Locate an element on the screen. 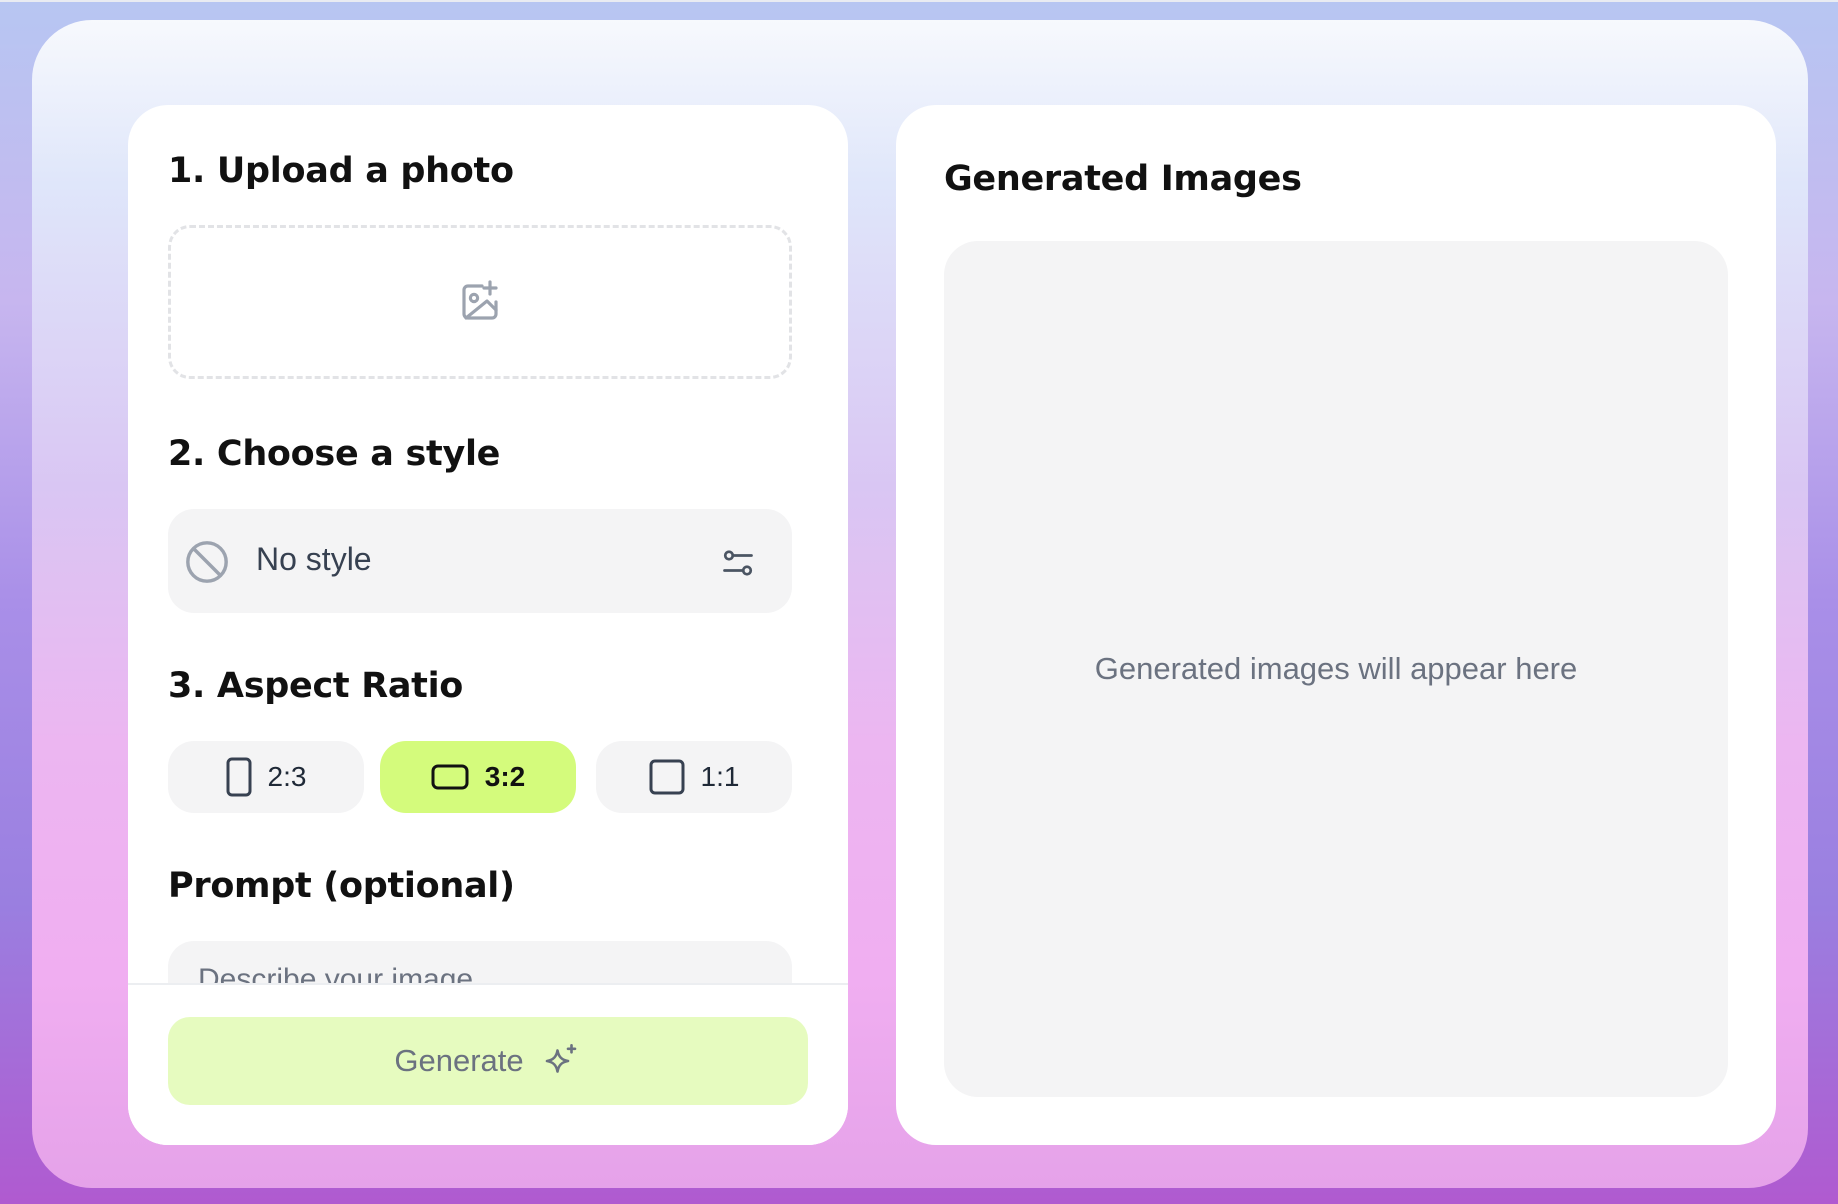  window-top-border is located at coordinates (919, 1).